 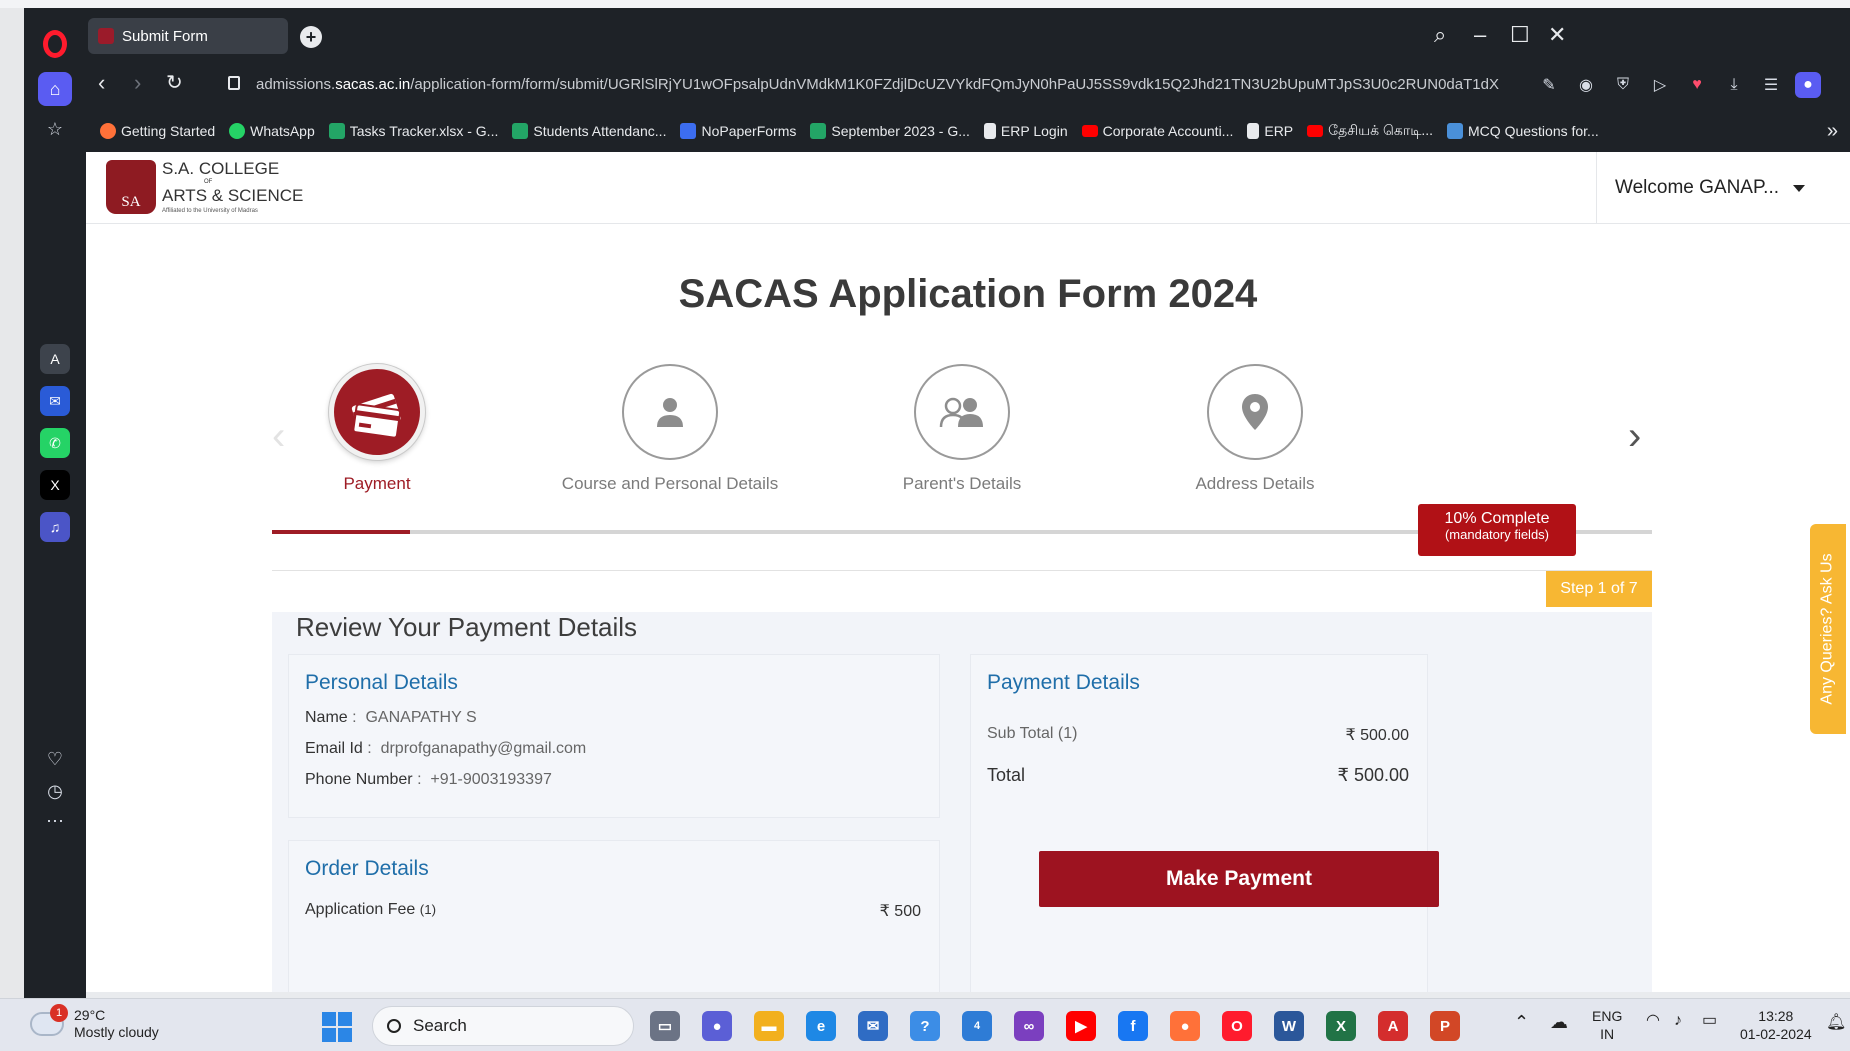 What do you see at coordinates (137, 83) in the screenshot?
I see `forward-icon: ›` at bounding box center [137, 83].